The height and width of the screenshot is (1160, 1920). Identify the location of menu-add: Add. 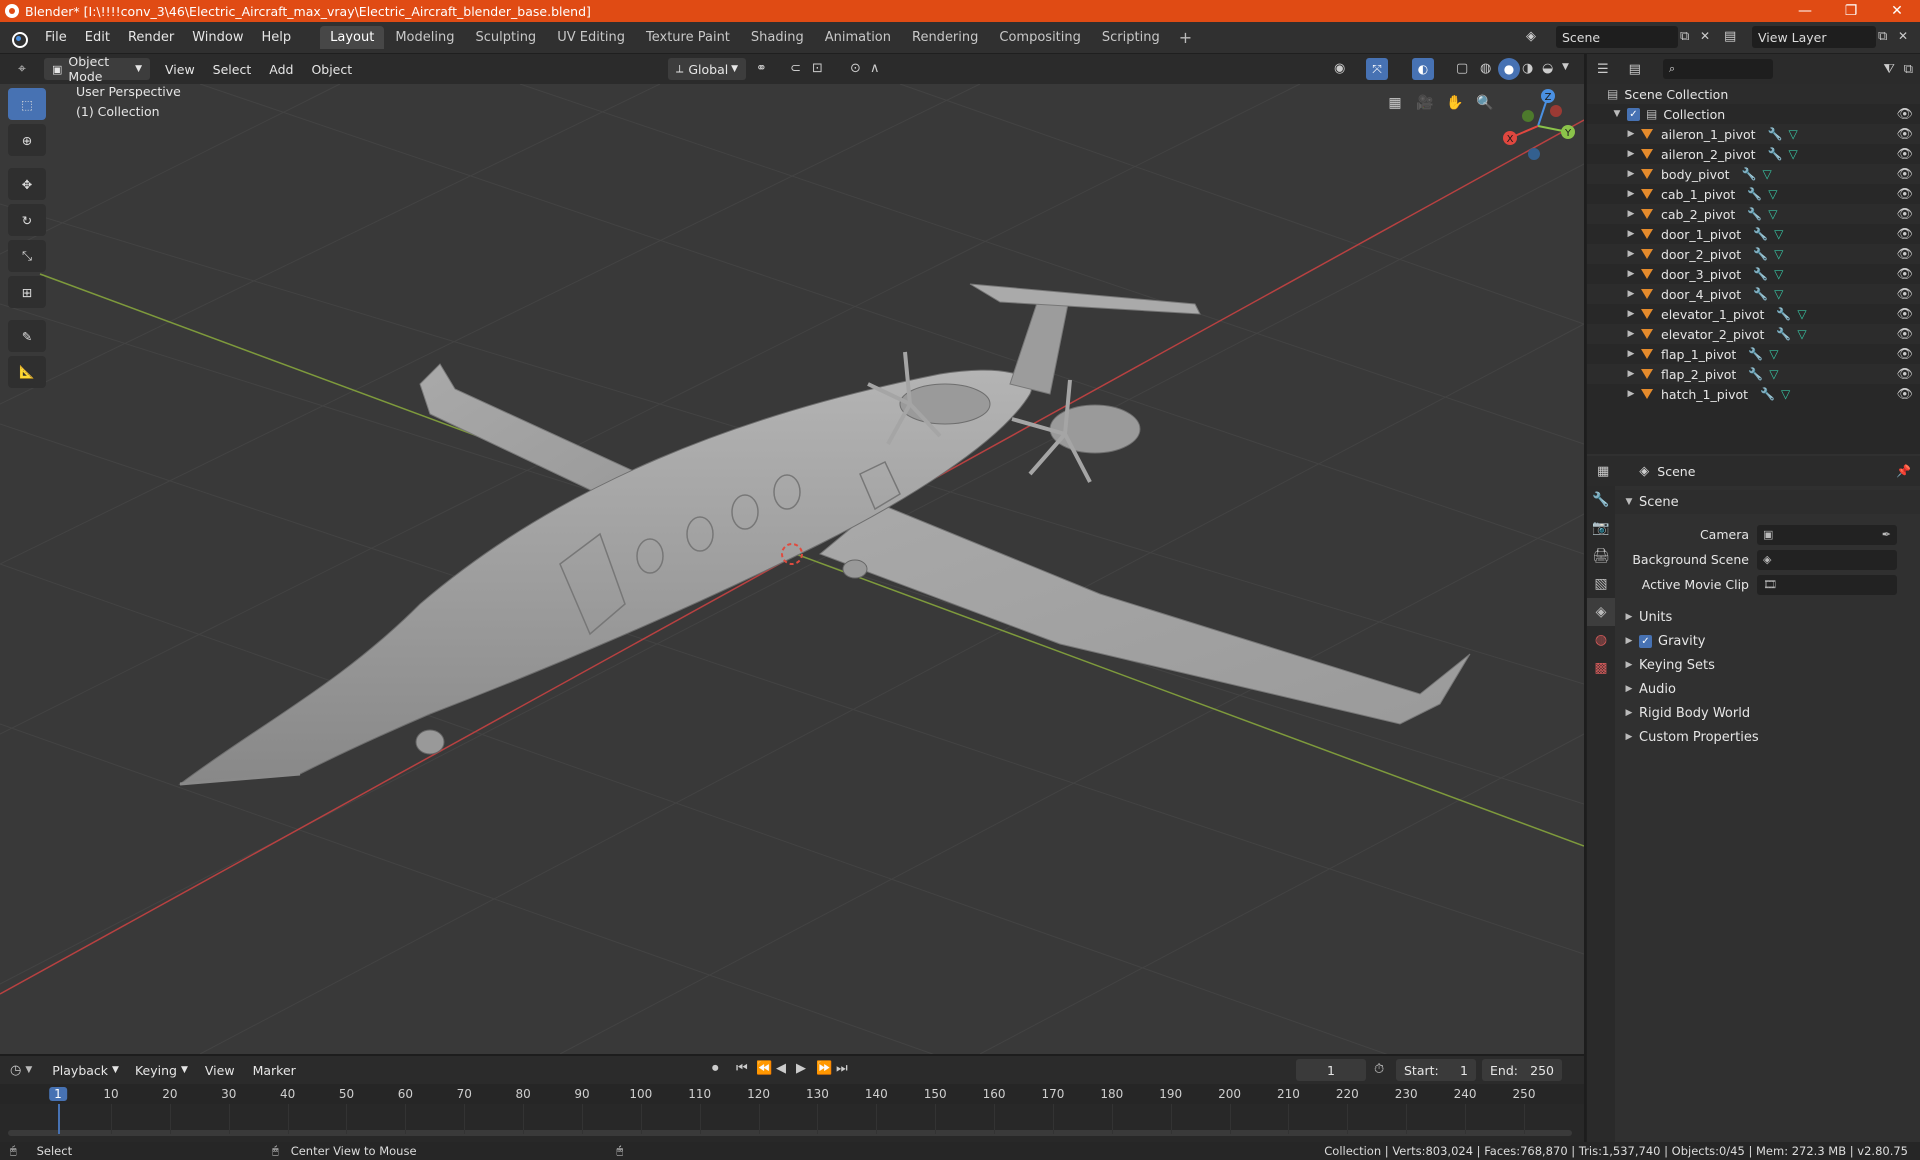
(281, 69).